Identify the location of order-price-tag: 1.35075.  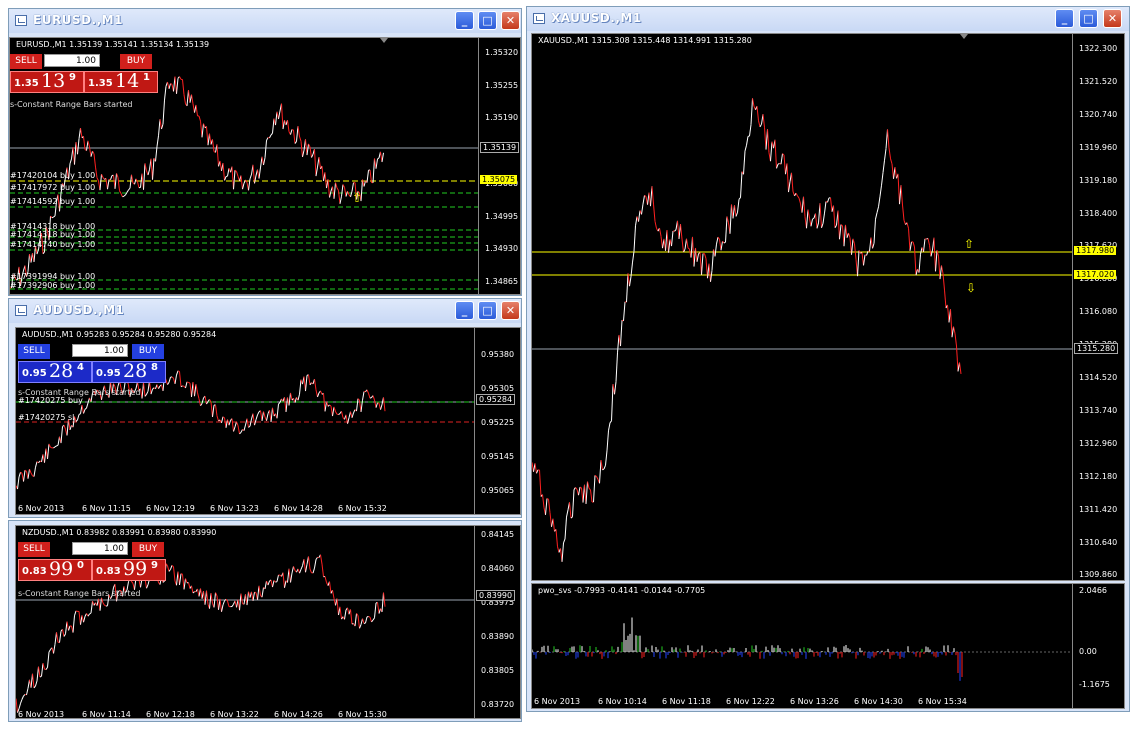
(499, 179).